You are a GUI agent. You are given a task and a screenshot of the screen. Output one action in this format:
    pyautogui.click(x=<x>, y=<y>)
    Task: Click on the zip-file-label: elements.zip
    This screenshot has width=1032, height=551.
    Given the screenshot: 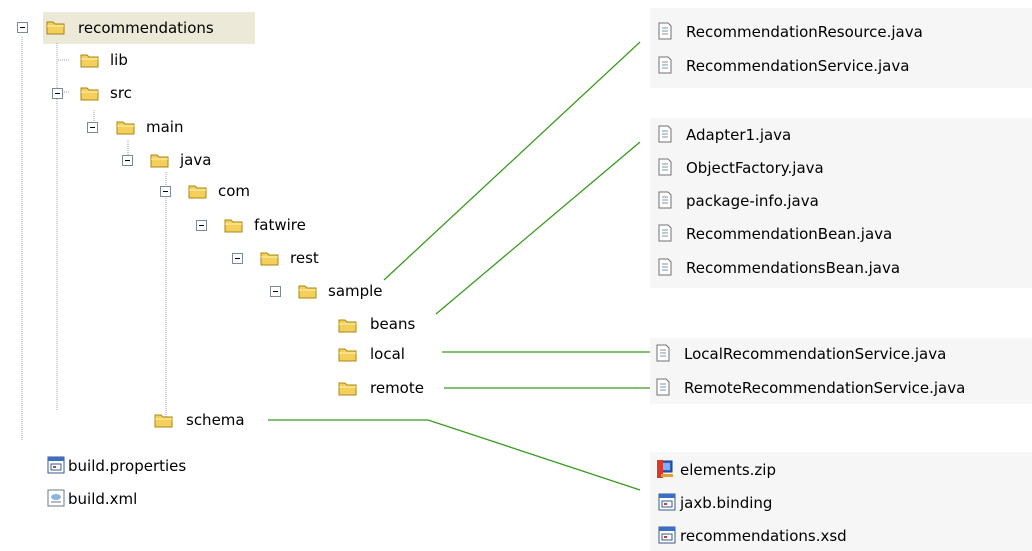 What is the action you would take?
    pyautogui.click(x=728, y=470)
    